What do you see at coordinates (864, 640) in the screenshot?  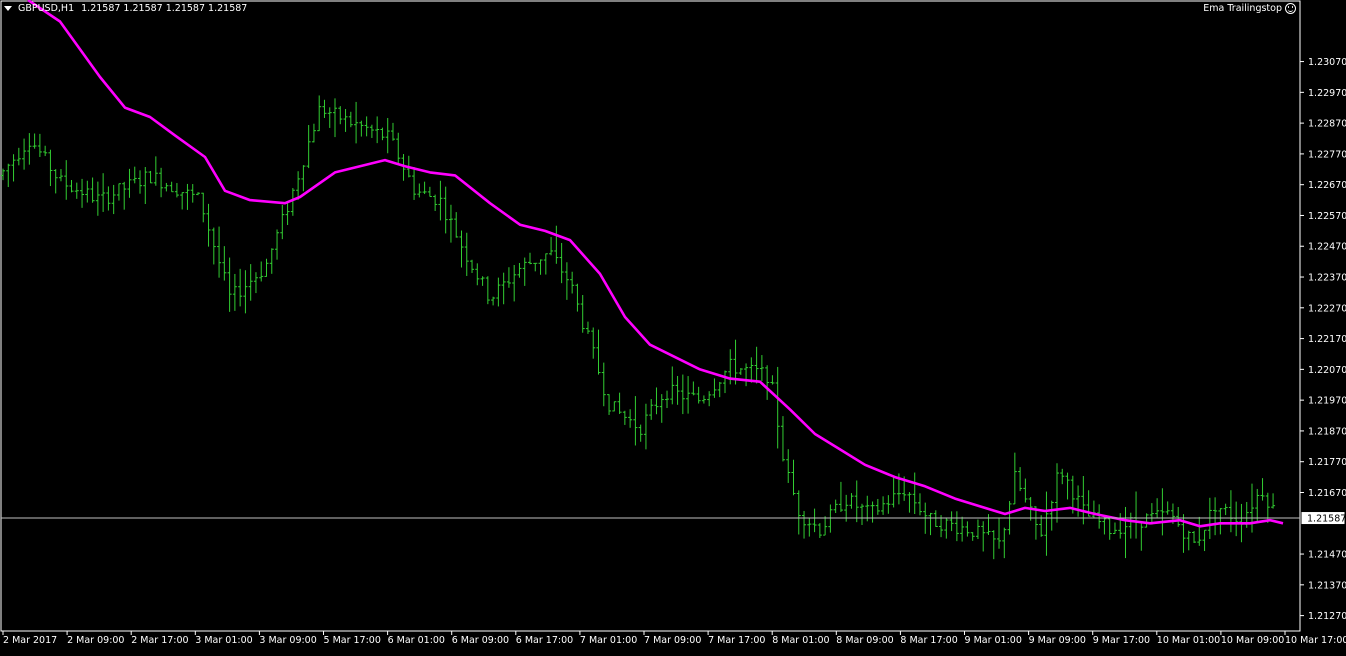 I see `x-tick-label: 8 Mar 09:00` at bounding box center [864, 640].